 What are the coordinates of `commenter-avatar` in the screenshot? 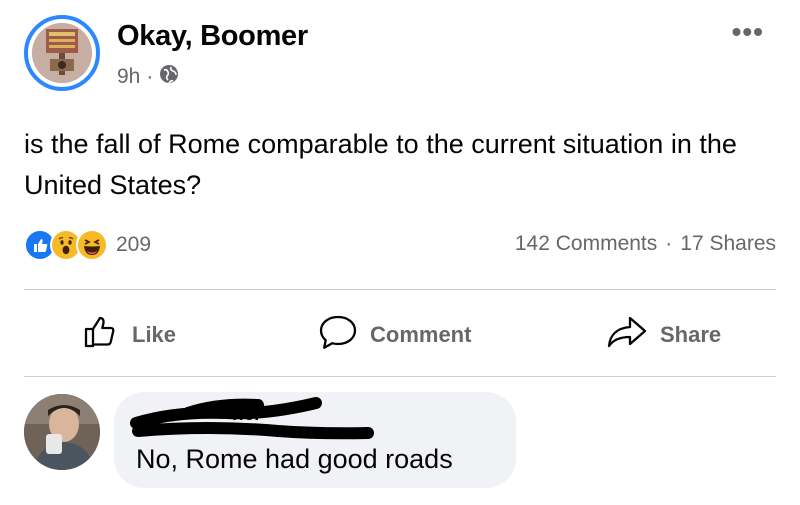 It's located at (62, 432).